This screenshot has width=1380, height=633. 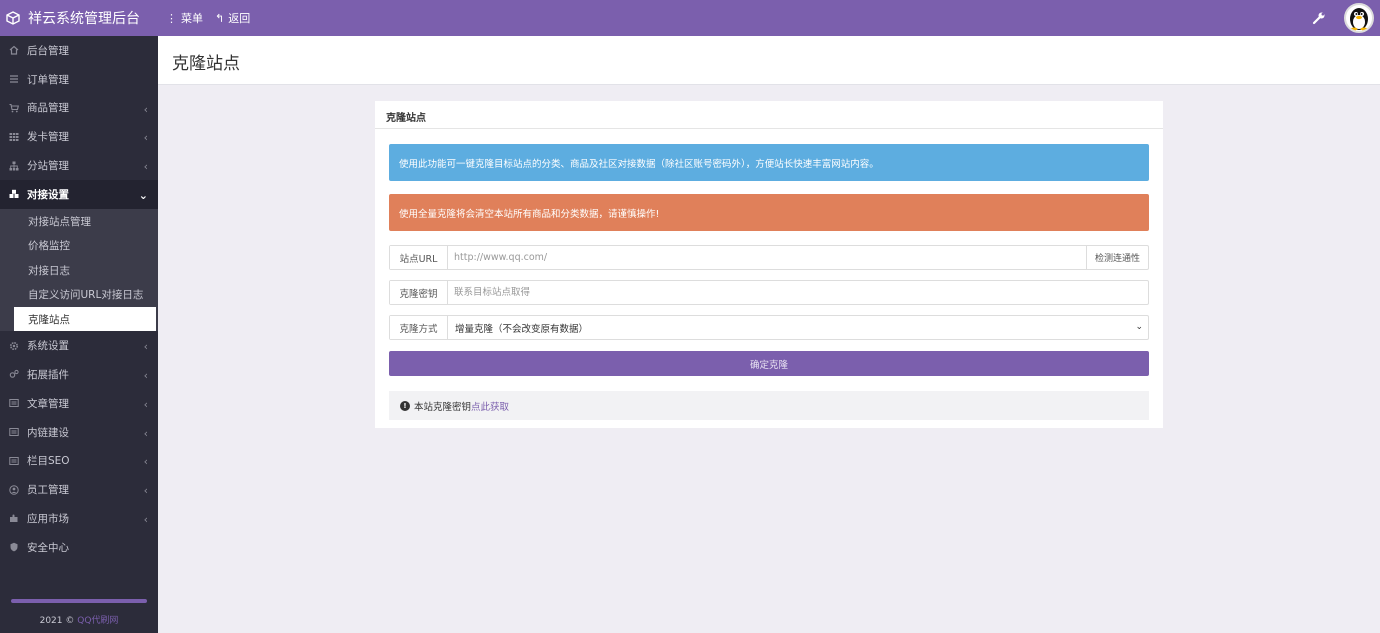 What do you see at coordinates (48, 50) in the screenshot?
I see `sidebar-item-label: 后台管理` at bounding box center [48, 50].